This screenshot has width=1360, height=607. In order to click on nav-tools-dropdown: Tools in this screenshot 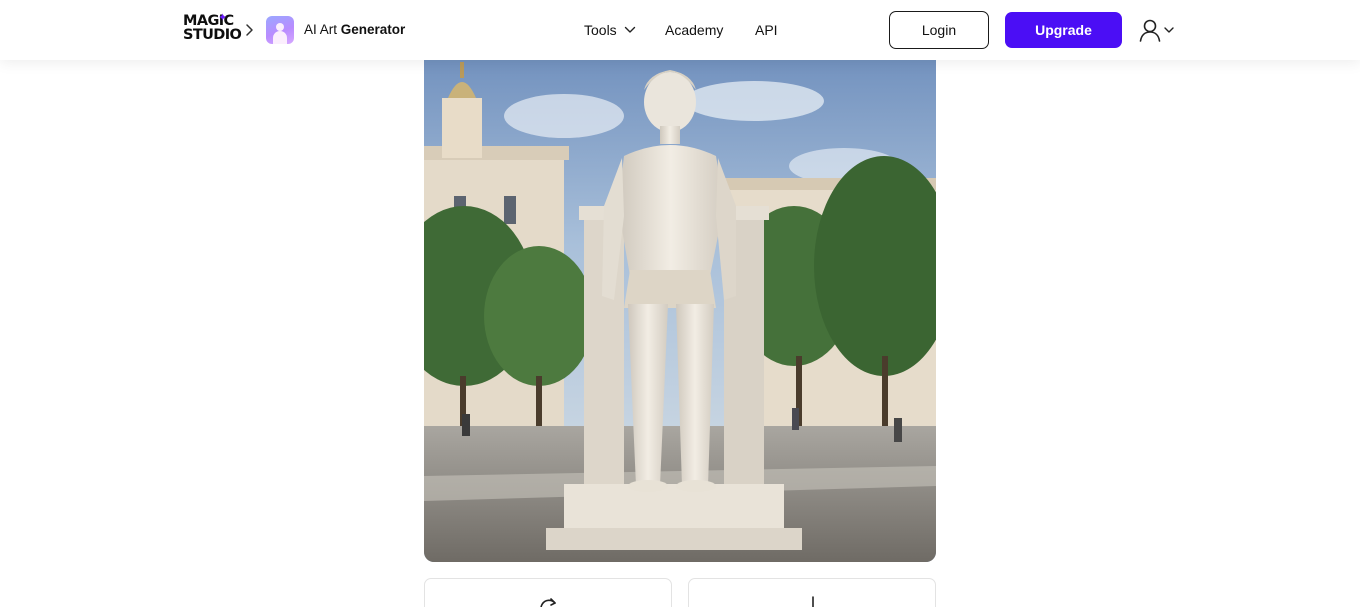, I will do `click(610, 30)`.